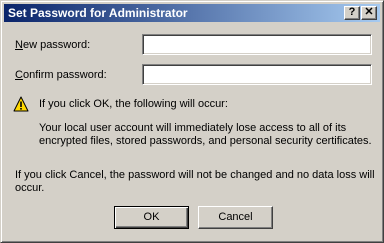  What do you see at coordinates (64, 75) in the screenshot?
I see `confirm-password-label-text: onfirm password:` at bounding box center [64, 75].